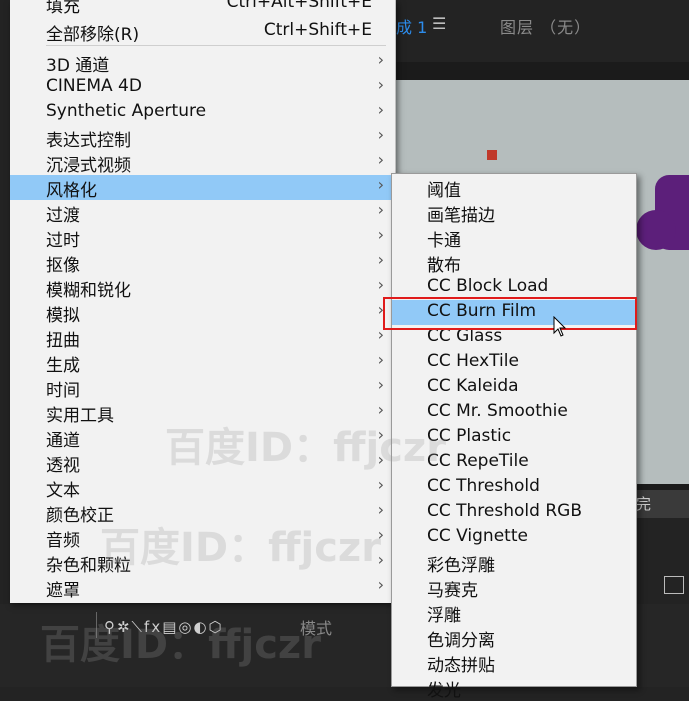  Describe the element at coordinates (88, 141) in the screenshot. I see `menu-item-label: 表达式控制` at that location.